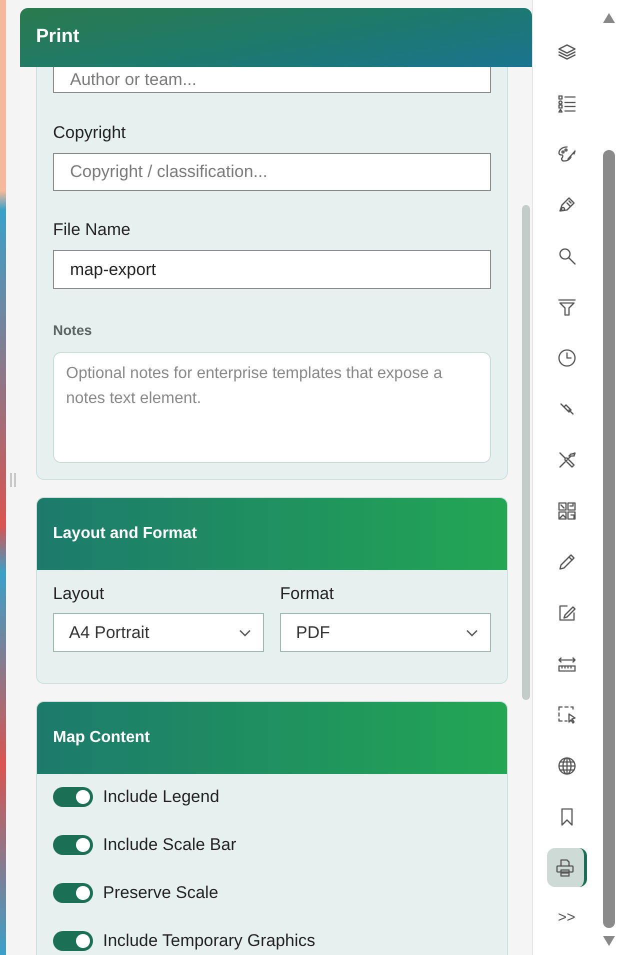 This screenshot has width=620, height=955. I want to click on palette-icon, so click(566, 154).